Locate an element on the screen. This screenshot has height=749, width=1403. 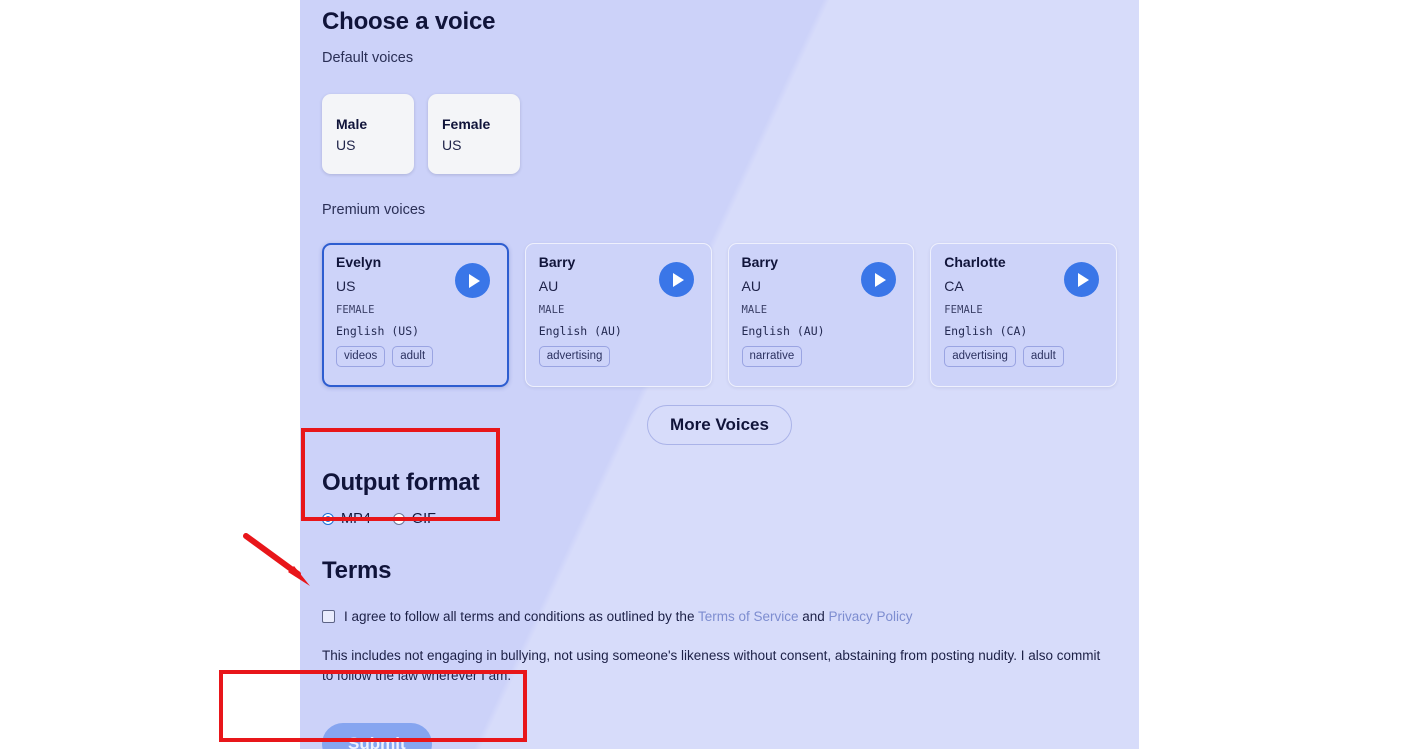
radio-option-gif: GIF is located at coordinates (414, 519).